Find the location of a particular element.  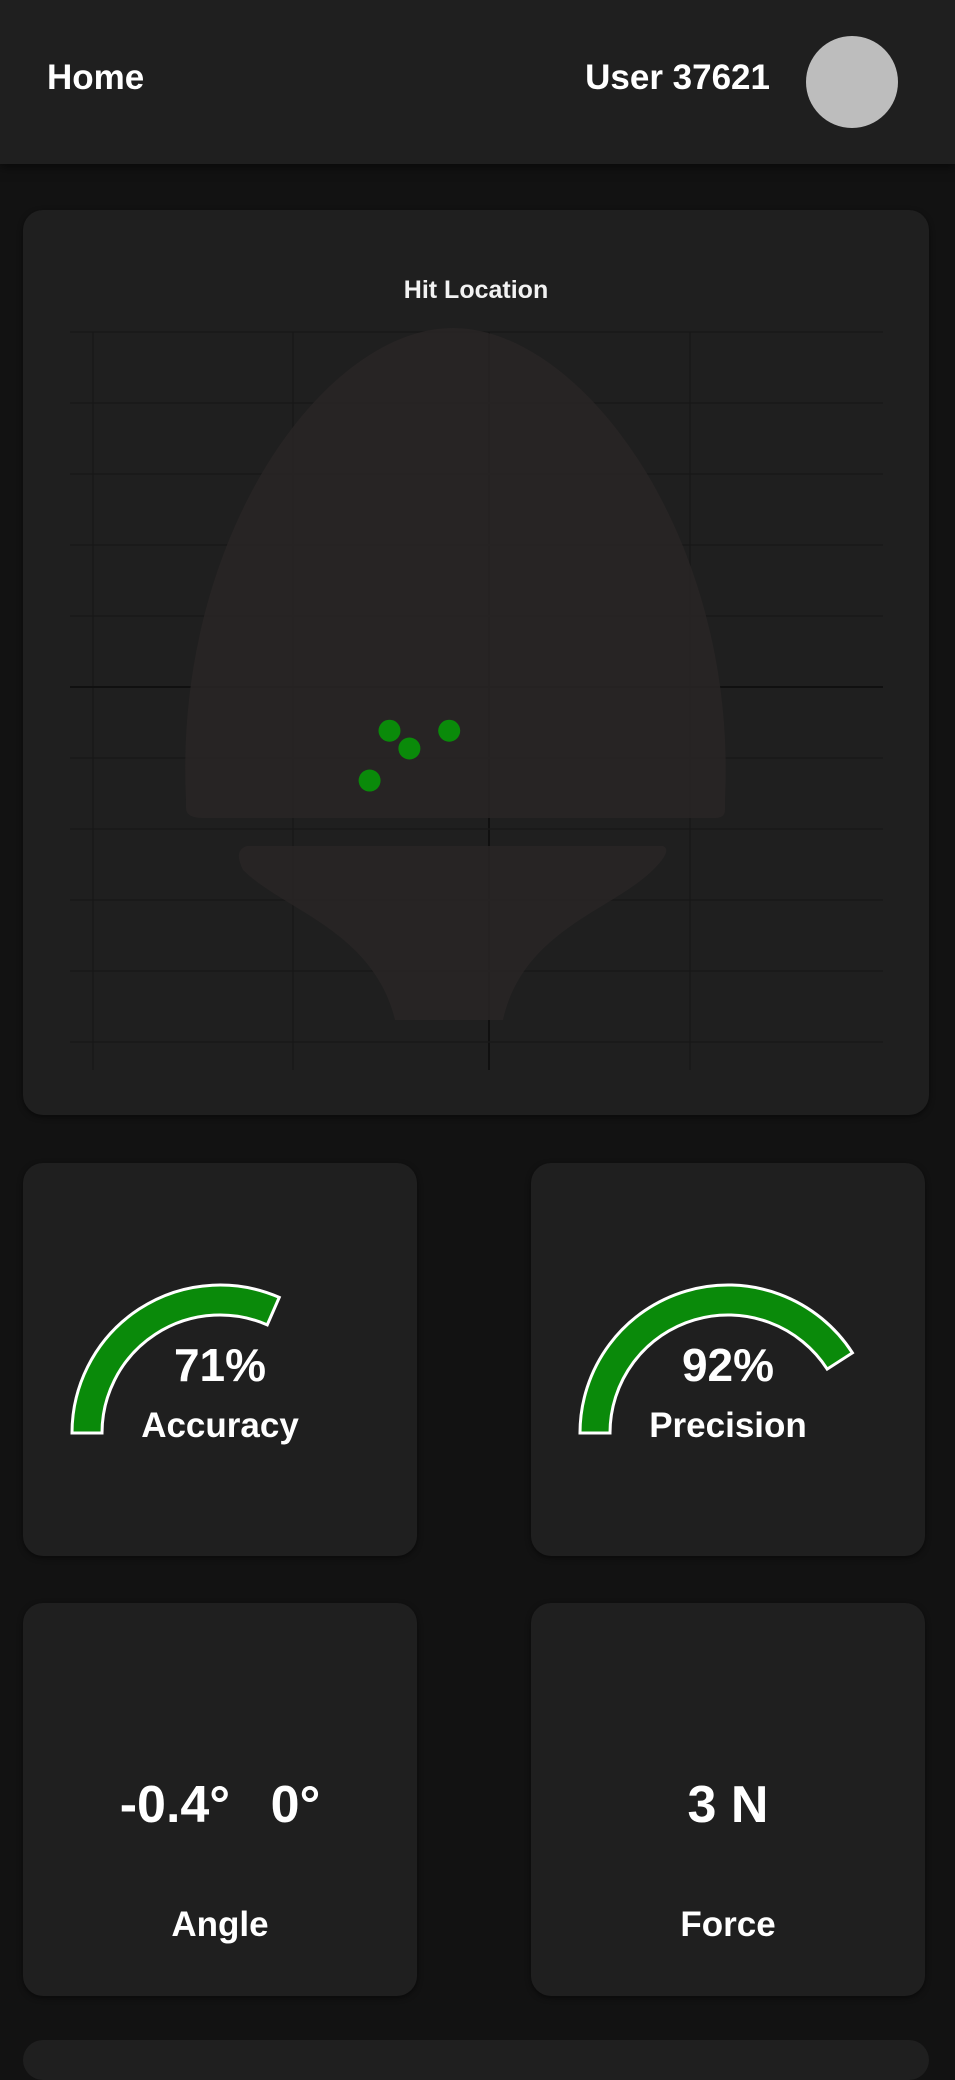

precision-label: Precision is located at coordinates (728, 1425).